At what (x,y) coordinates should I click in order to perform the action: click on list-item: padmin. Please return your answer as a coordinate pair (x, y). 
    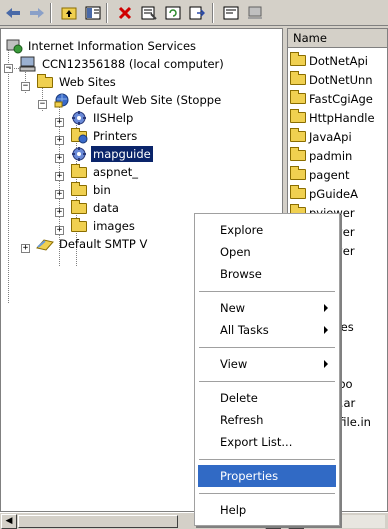
    Looking at the image, I should click on (321, 155).